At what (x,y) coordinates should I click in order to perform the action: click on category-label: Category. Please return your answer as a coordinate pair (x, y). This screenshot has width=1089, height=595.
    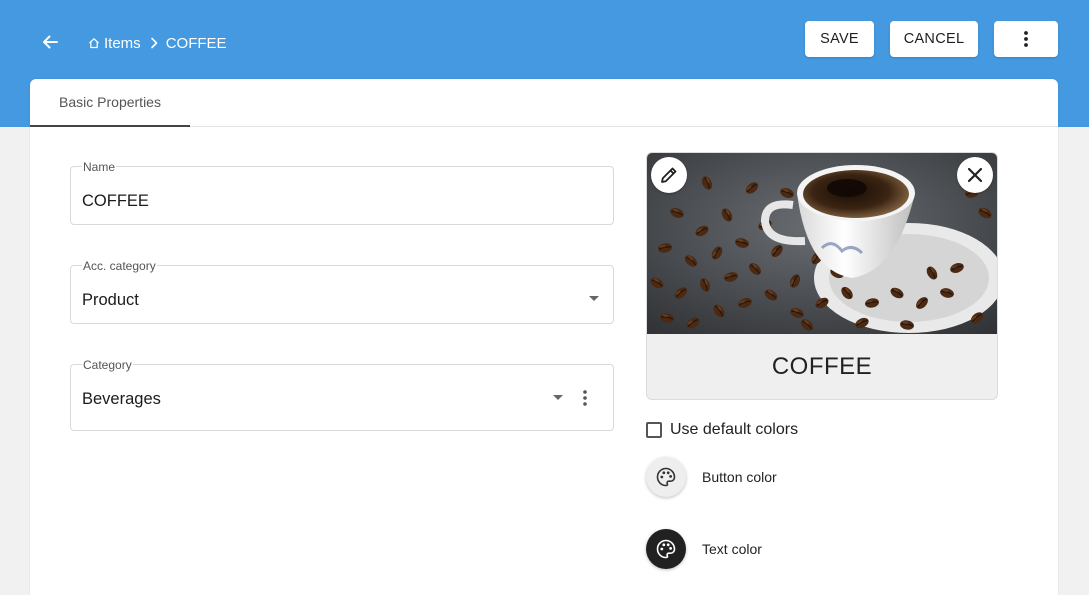
    Looking at the image, I should click on (107, 365).